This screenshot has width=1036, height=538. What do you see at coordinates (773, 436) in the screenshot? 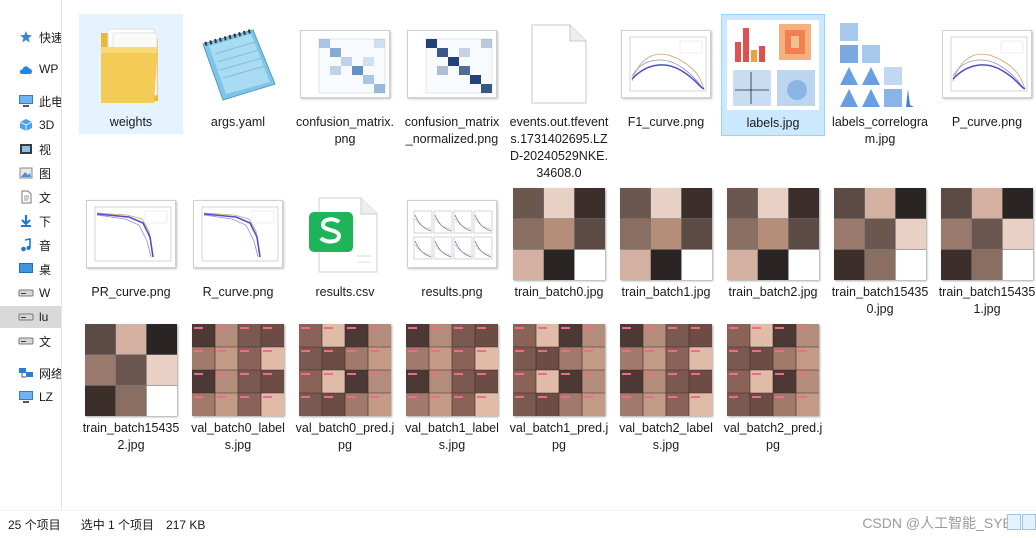
I see `file-name: val_batch2_pred.jpg` at bounding box center [773, 436].